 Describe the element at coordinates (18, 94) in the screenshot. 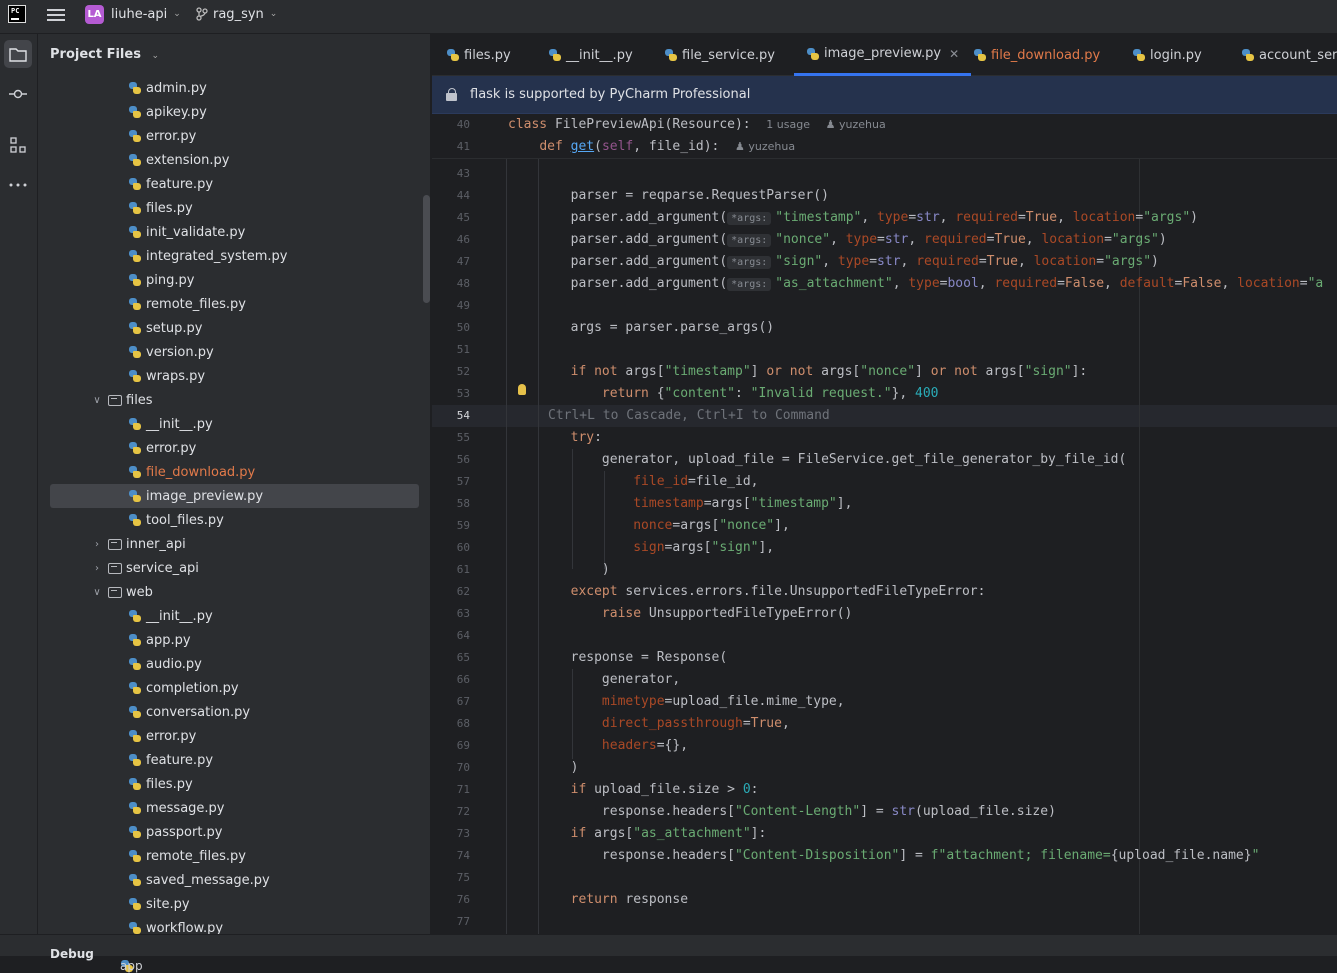

I see `commit-icon` at that location.